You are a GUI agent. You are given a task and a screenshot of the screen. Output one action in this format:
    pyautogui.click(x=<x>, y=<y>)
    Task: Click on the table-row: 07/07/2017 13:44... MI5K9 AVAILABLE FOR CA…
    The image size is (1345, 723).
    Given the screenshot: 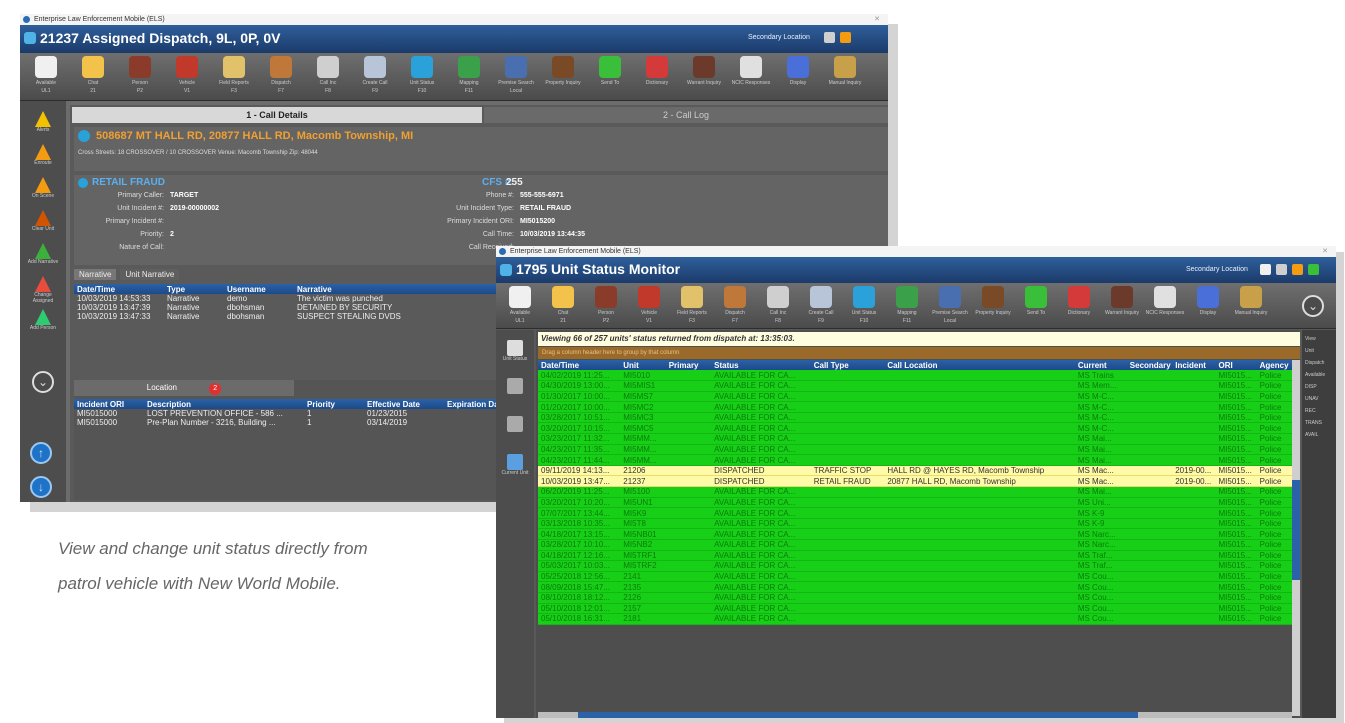 What is the action you would take?
    pyautogui.click(x=919, y=513)
    